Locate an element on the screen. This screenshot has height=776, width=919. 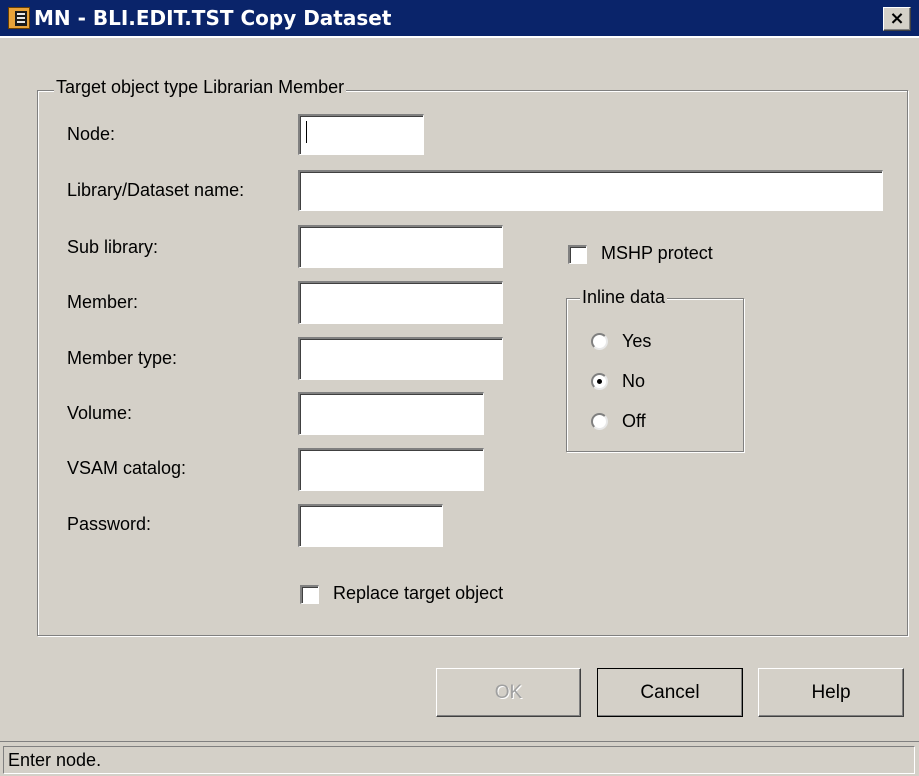
member-input is located at coordinates (400, 302).